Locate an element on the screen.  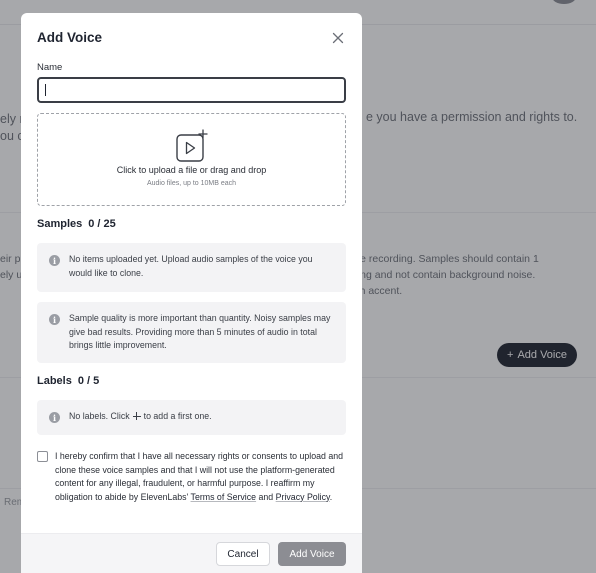
upload-audio-icon is located at coordinates (192, 145).